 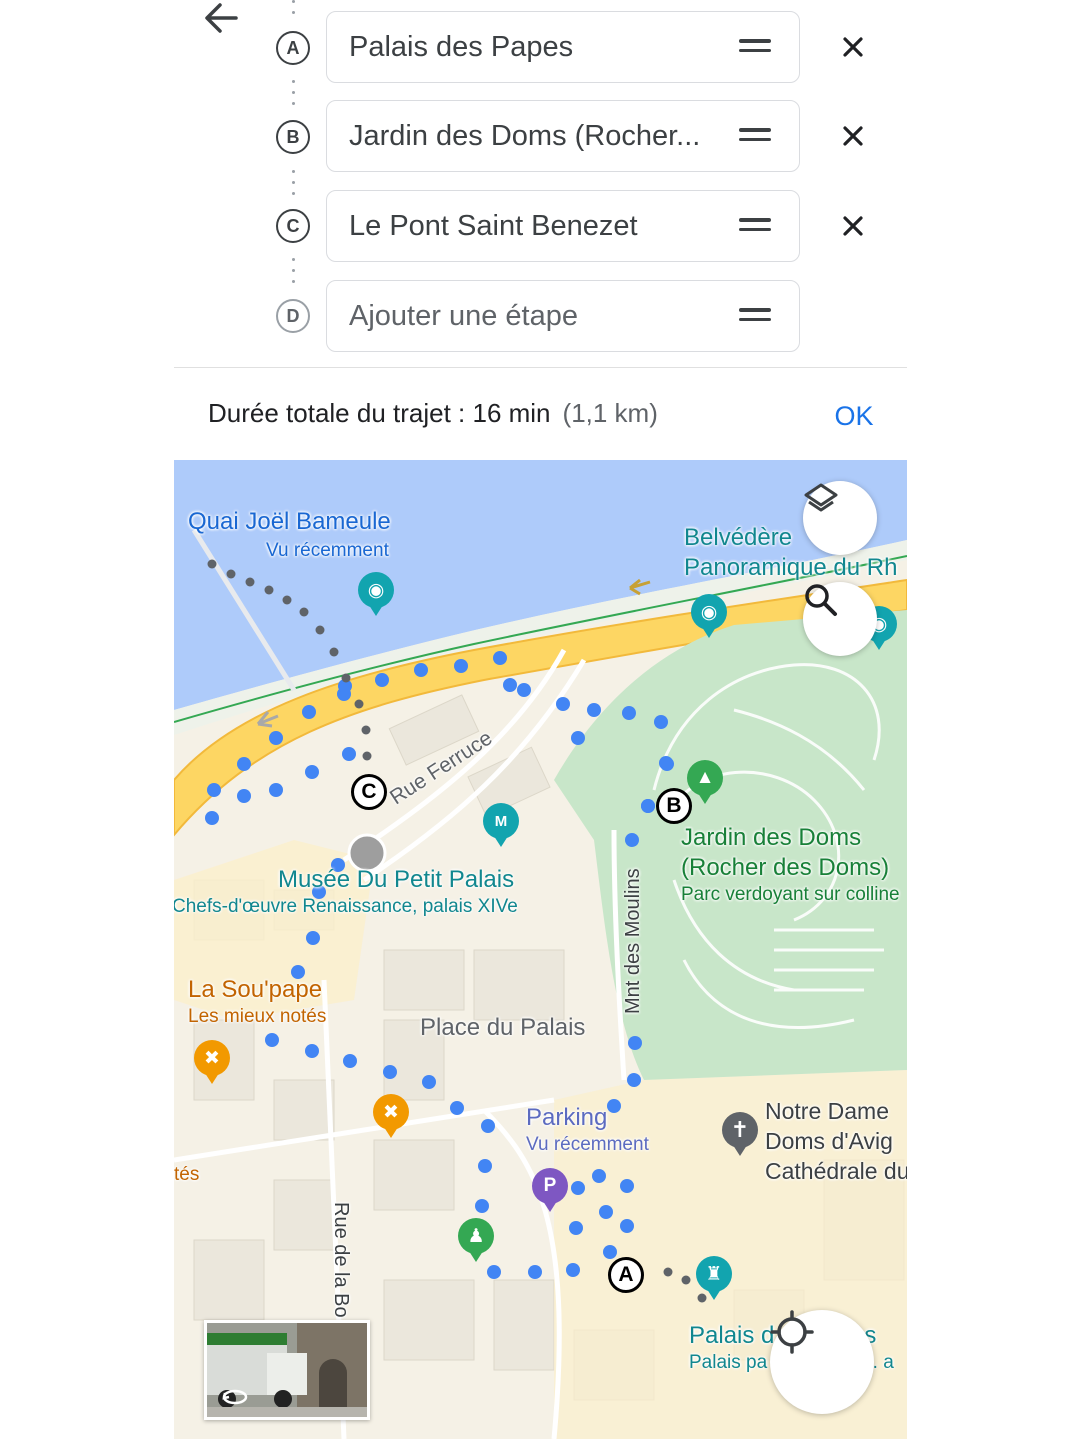 What do you see at coordinates (346, 906) in the screenshot?
I see `poi-sub-musee: Chefs-d'œuvre Renaissance, palais XIVe` at bounding box center [346, 906].